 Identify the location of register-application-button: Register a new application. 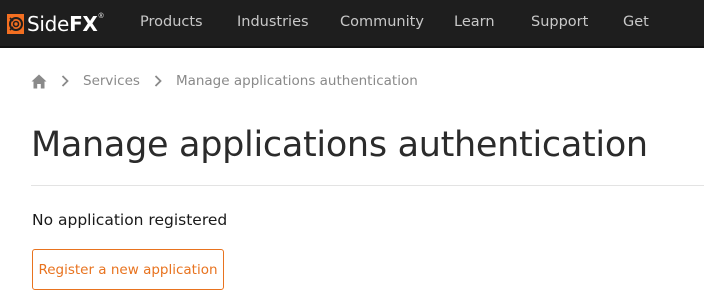
(128, 269).